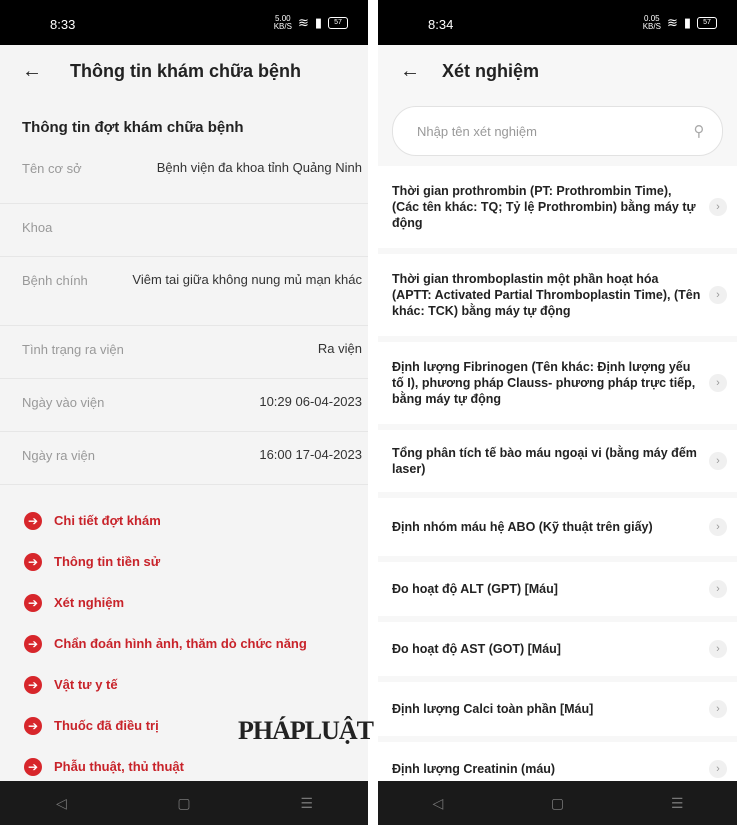 The height and width of the screenshot is (825, 737). I want to click on page-title: Xét nghiệm, so click(491, 70).